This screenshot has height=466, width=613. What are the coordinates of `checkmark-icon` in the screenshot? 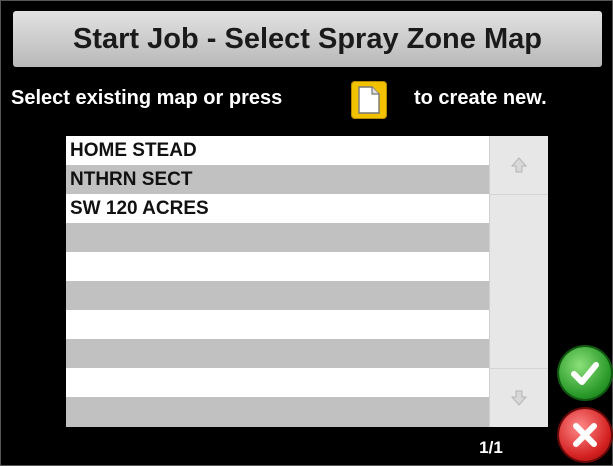 It's located at (585, 373).